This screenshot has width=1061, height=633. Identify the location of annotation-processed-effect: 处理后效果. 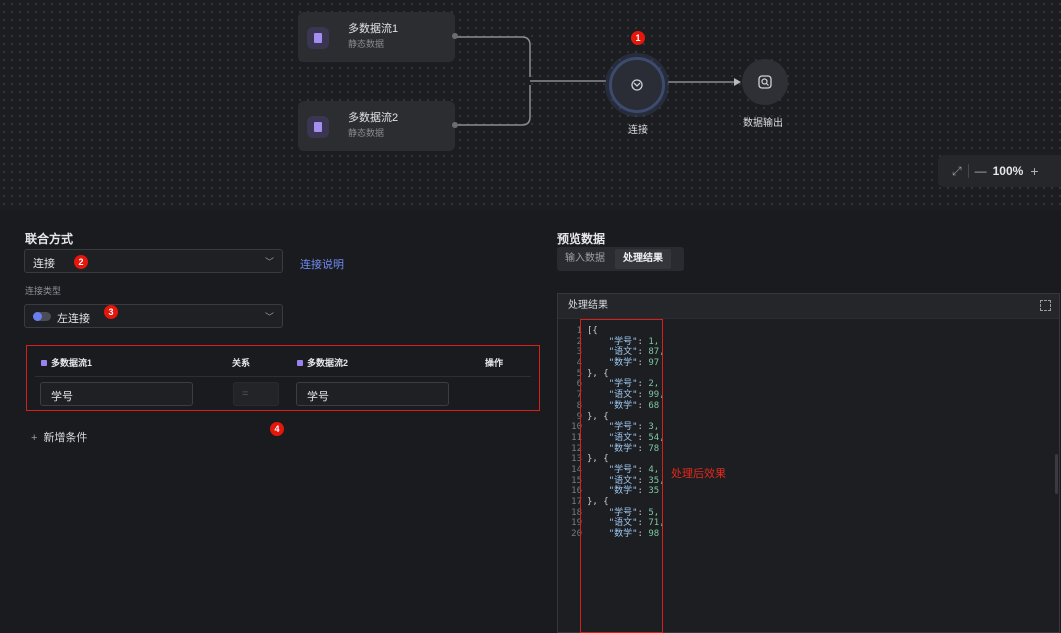
(698, 474).